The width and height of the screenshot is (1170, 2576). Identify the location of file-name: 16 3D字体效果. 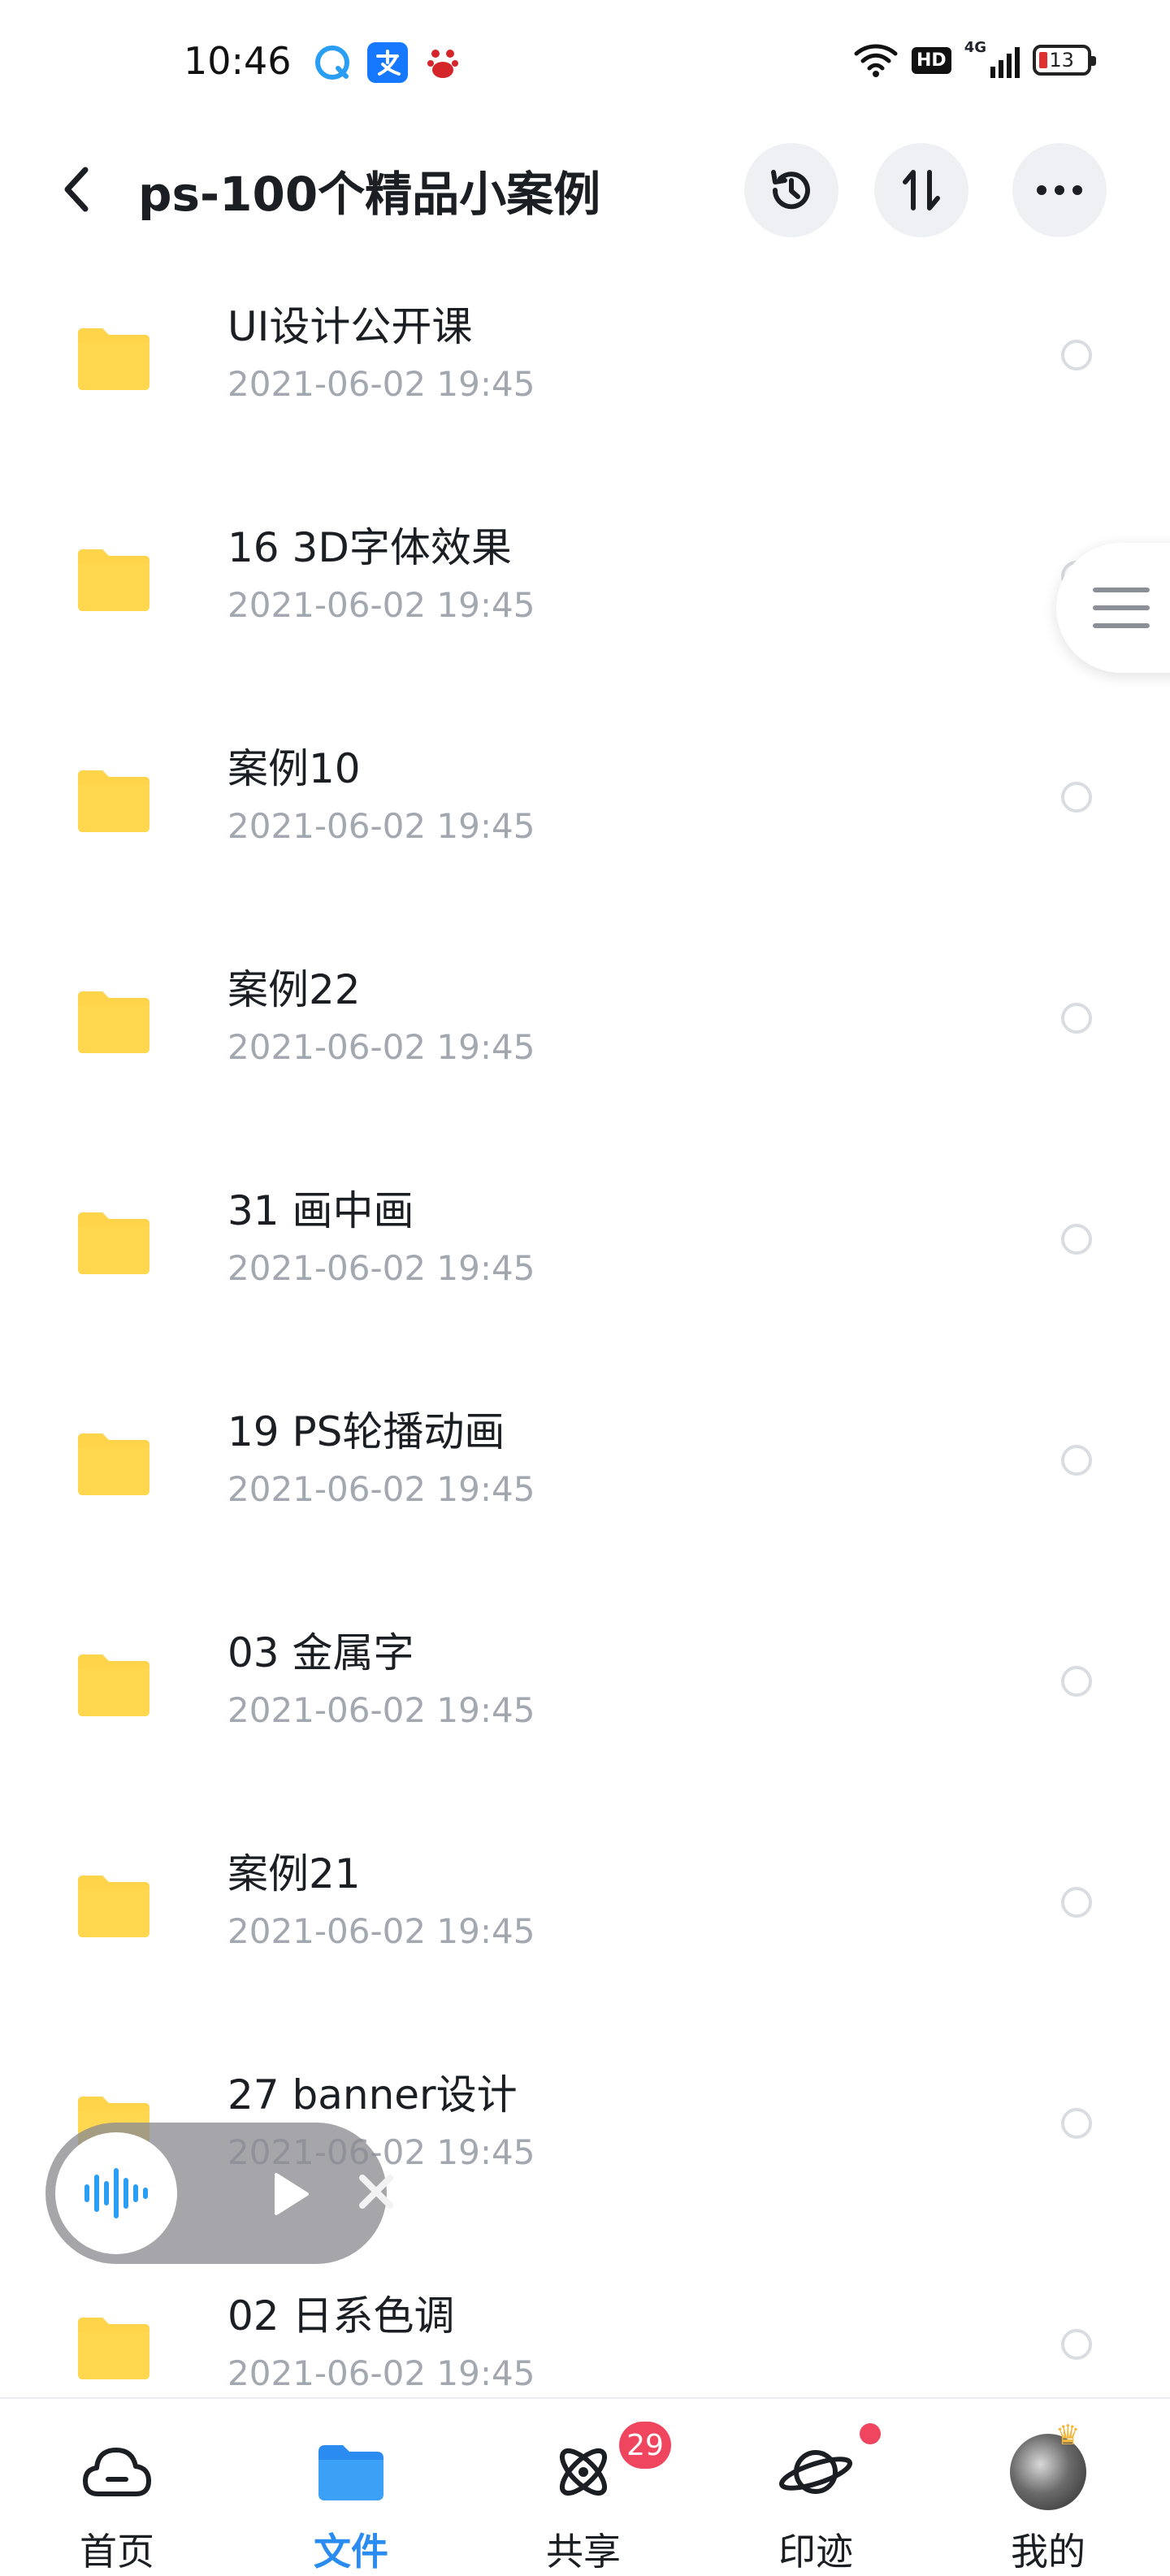
(370, 547).